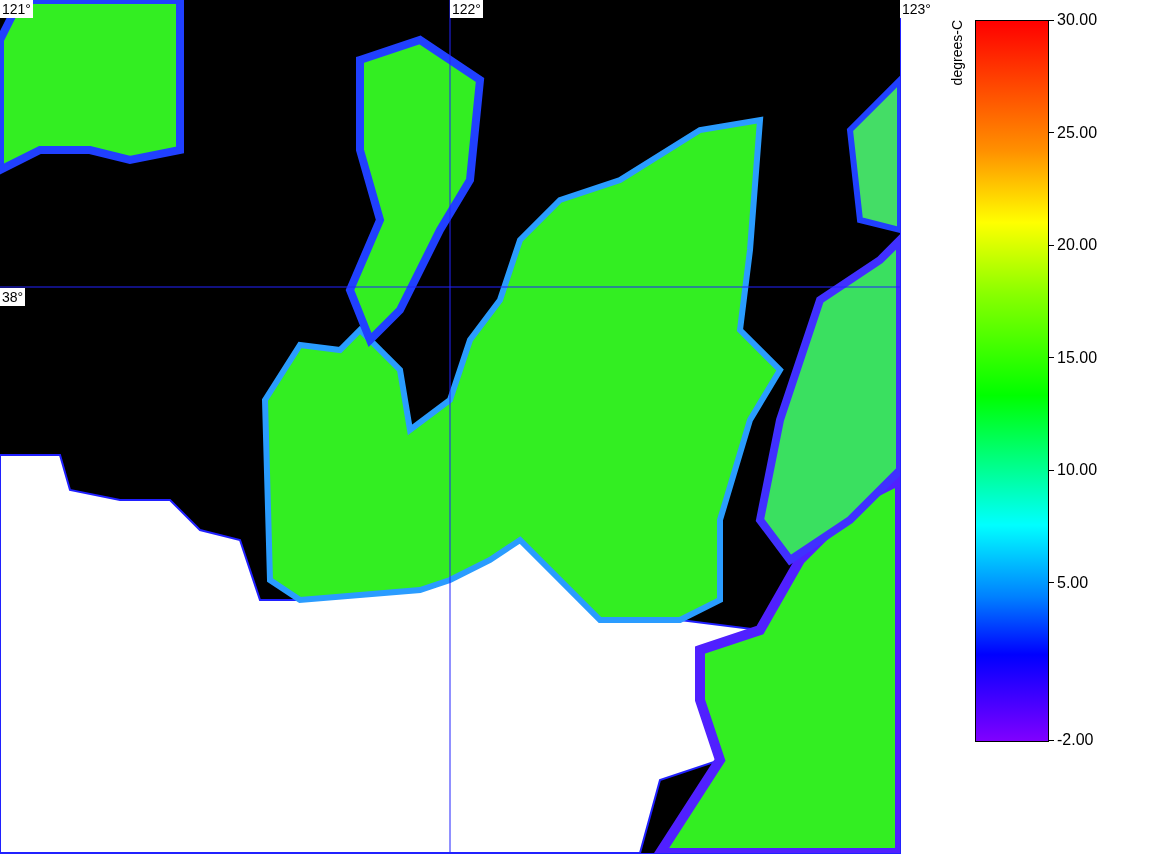  What do you see at coordinates (1073, 582) in the screenshot?
I see `colorbar-tick-label: 5.00` at bounding box center [1073, 582].